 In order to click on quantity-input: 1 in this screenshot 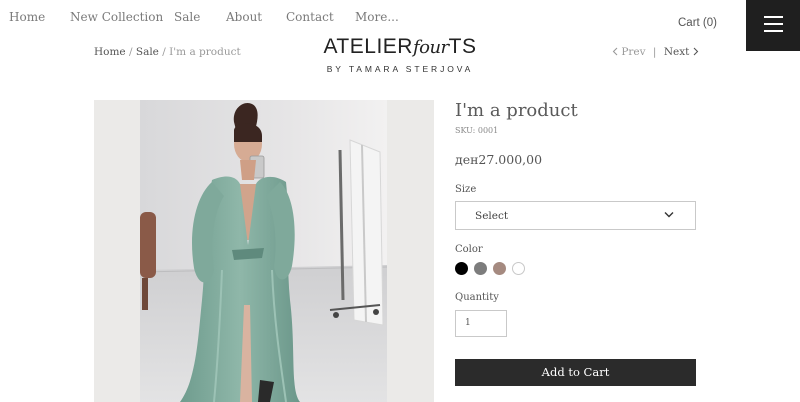, I will do `click(481, 323)`.